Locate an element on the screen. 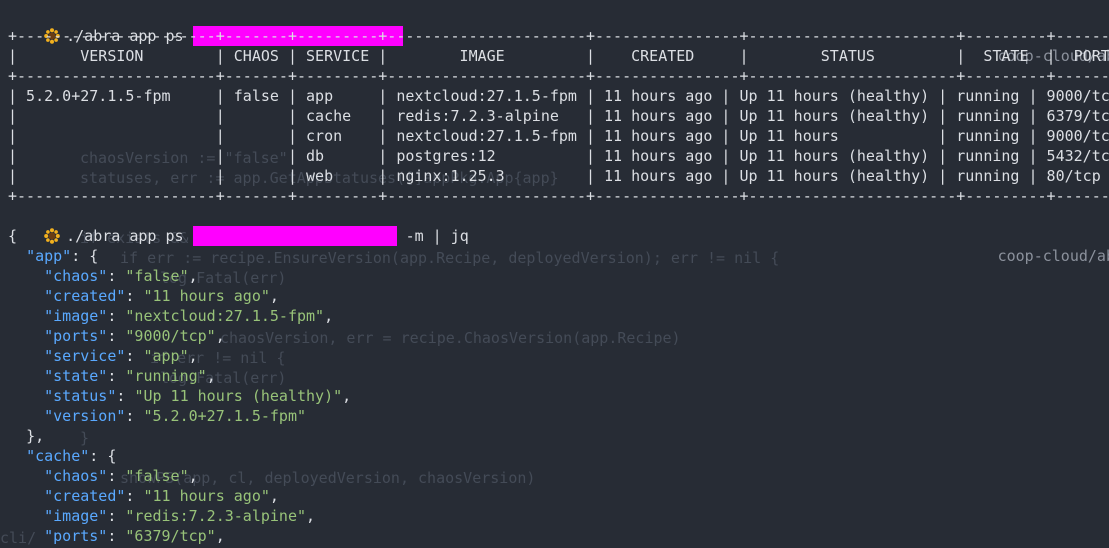 The width and height of the screenshot is (1109, 548). json-object-cache: "cache": { is located at coordinates (71, 456).